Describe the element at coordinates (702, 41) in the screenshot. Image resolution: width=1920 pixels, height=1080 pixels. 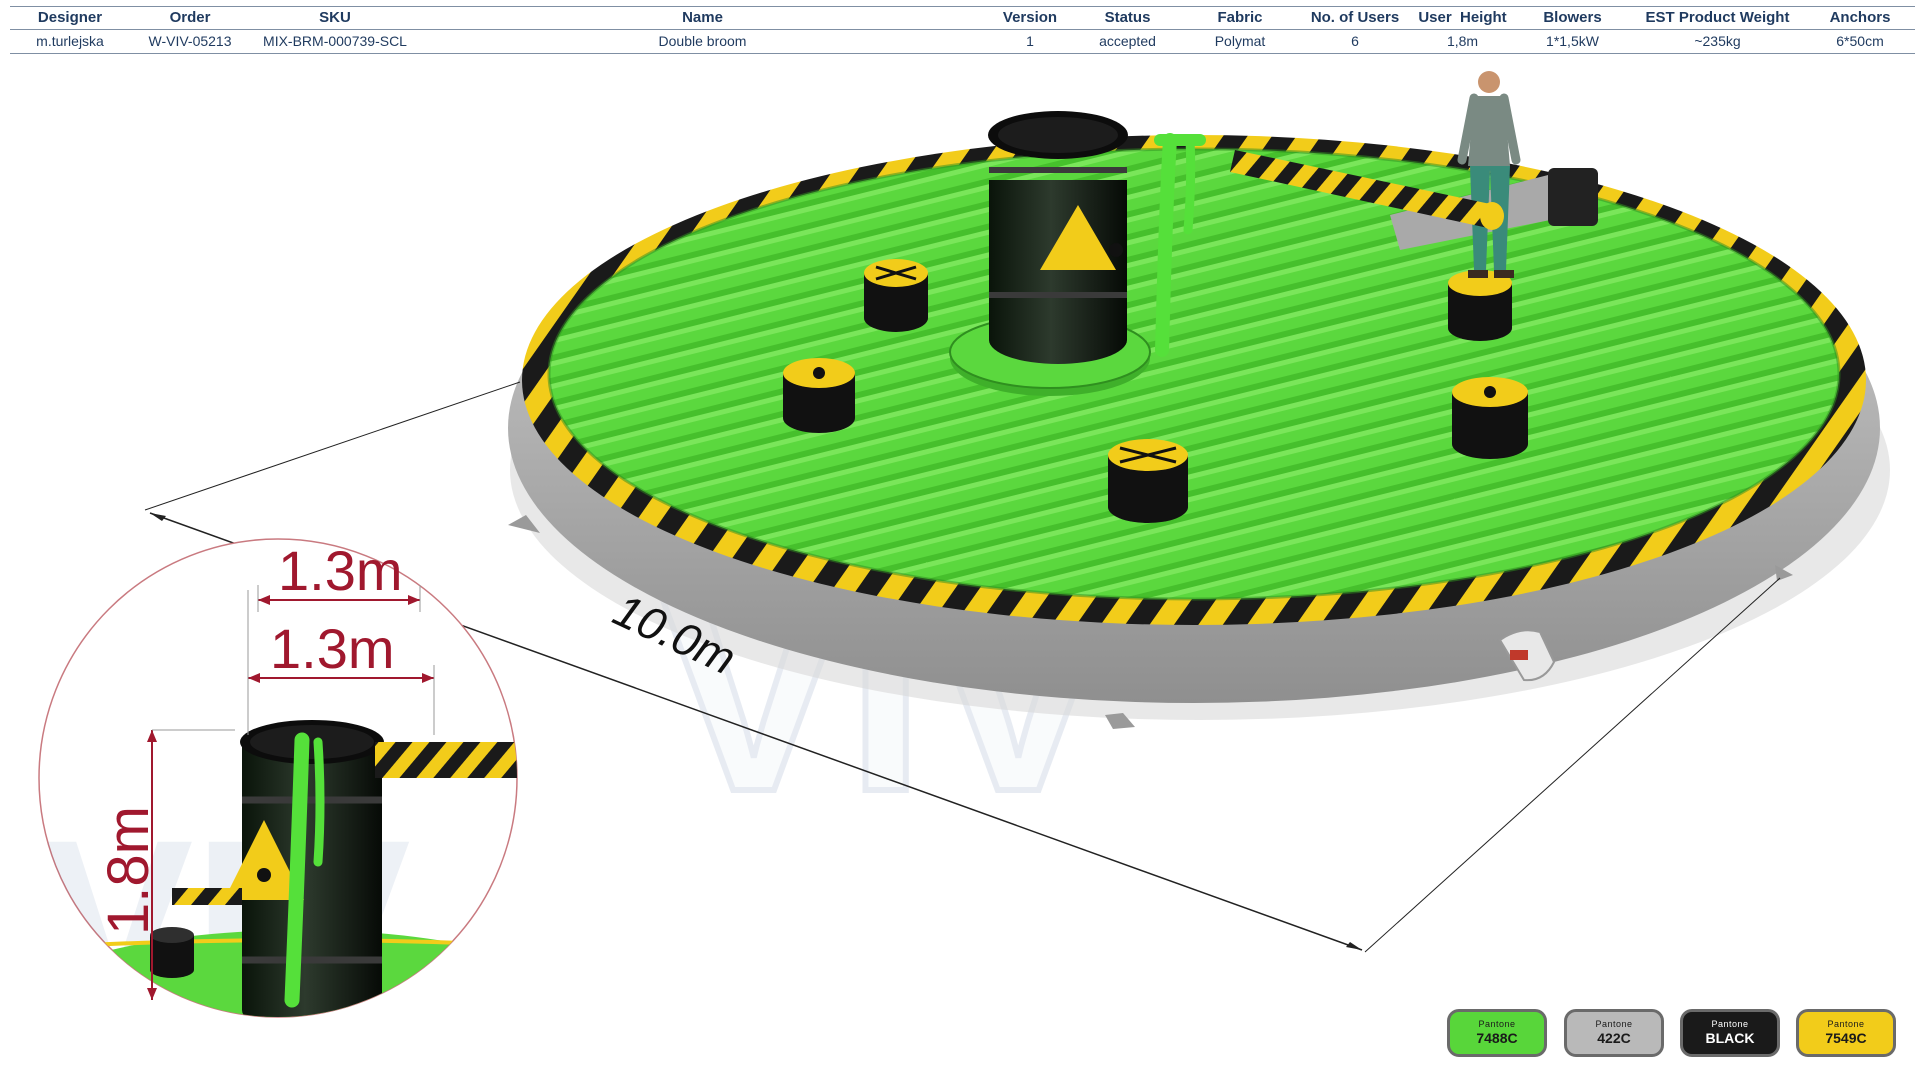
I see `value-name: Double broom` at that location.